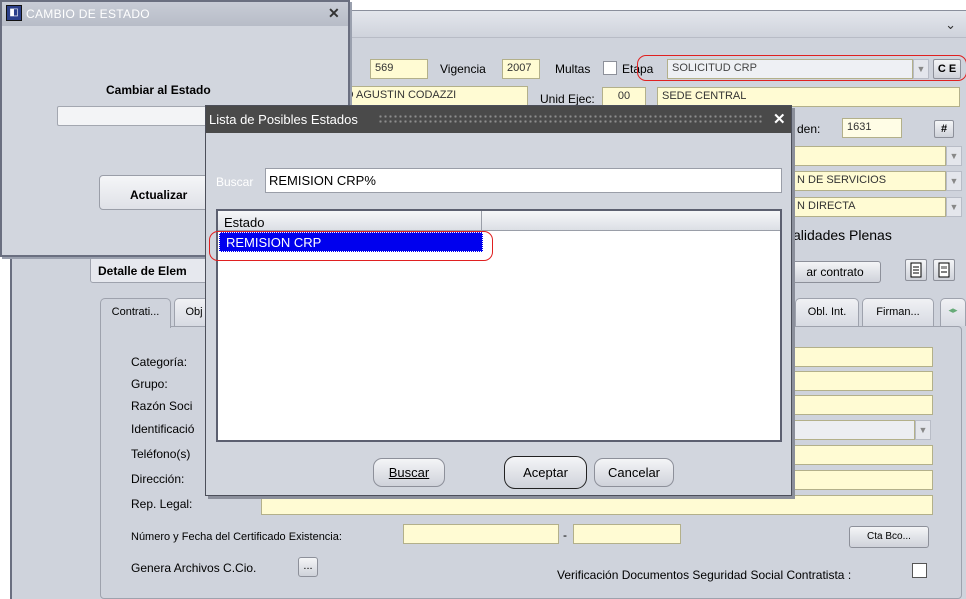 The width and height of the screenshot is (966, 599). What do you see at coordinates (863, 480) in the screenshot?
I see `direccion-field` at bounding box center [863, 480].